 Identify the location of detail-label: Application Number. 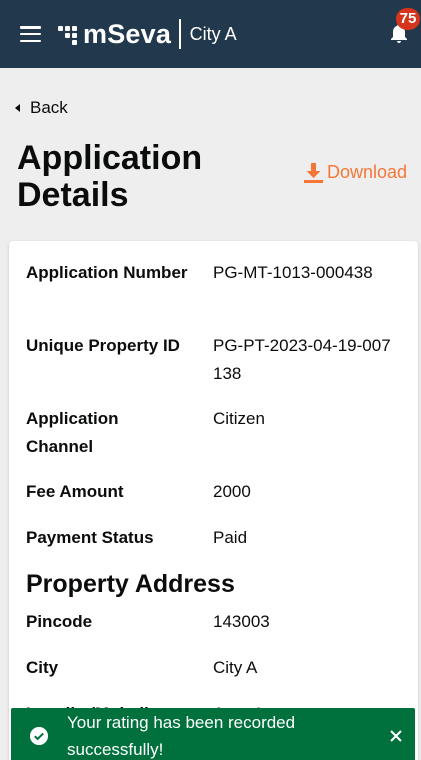
(107, 272).